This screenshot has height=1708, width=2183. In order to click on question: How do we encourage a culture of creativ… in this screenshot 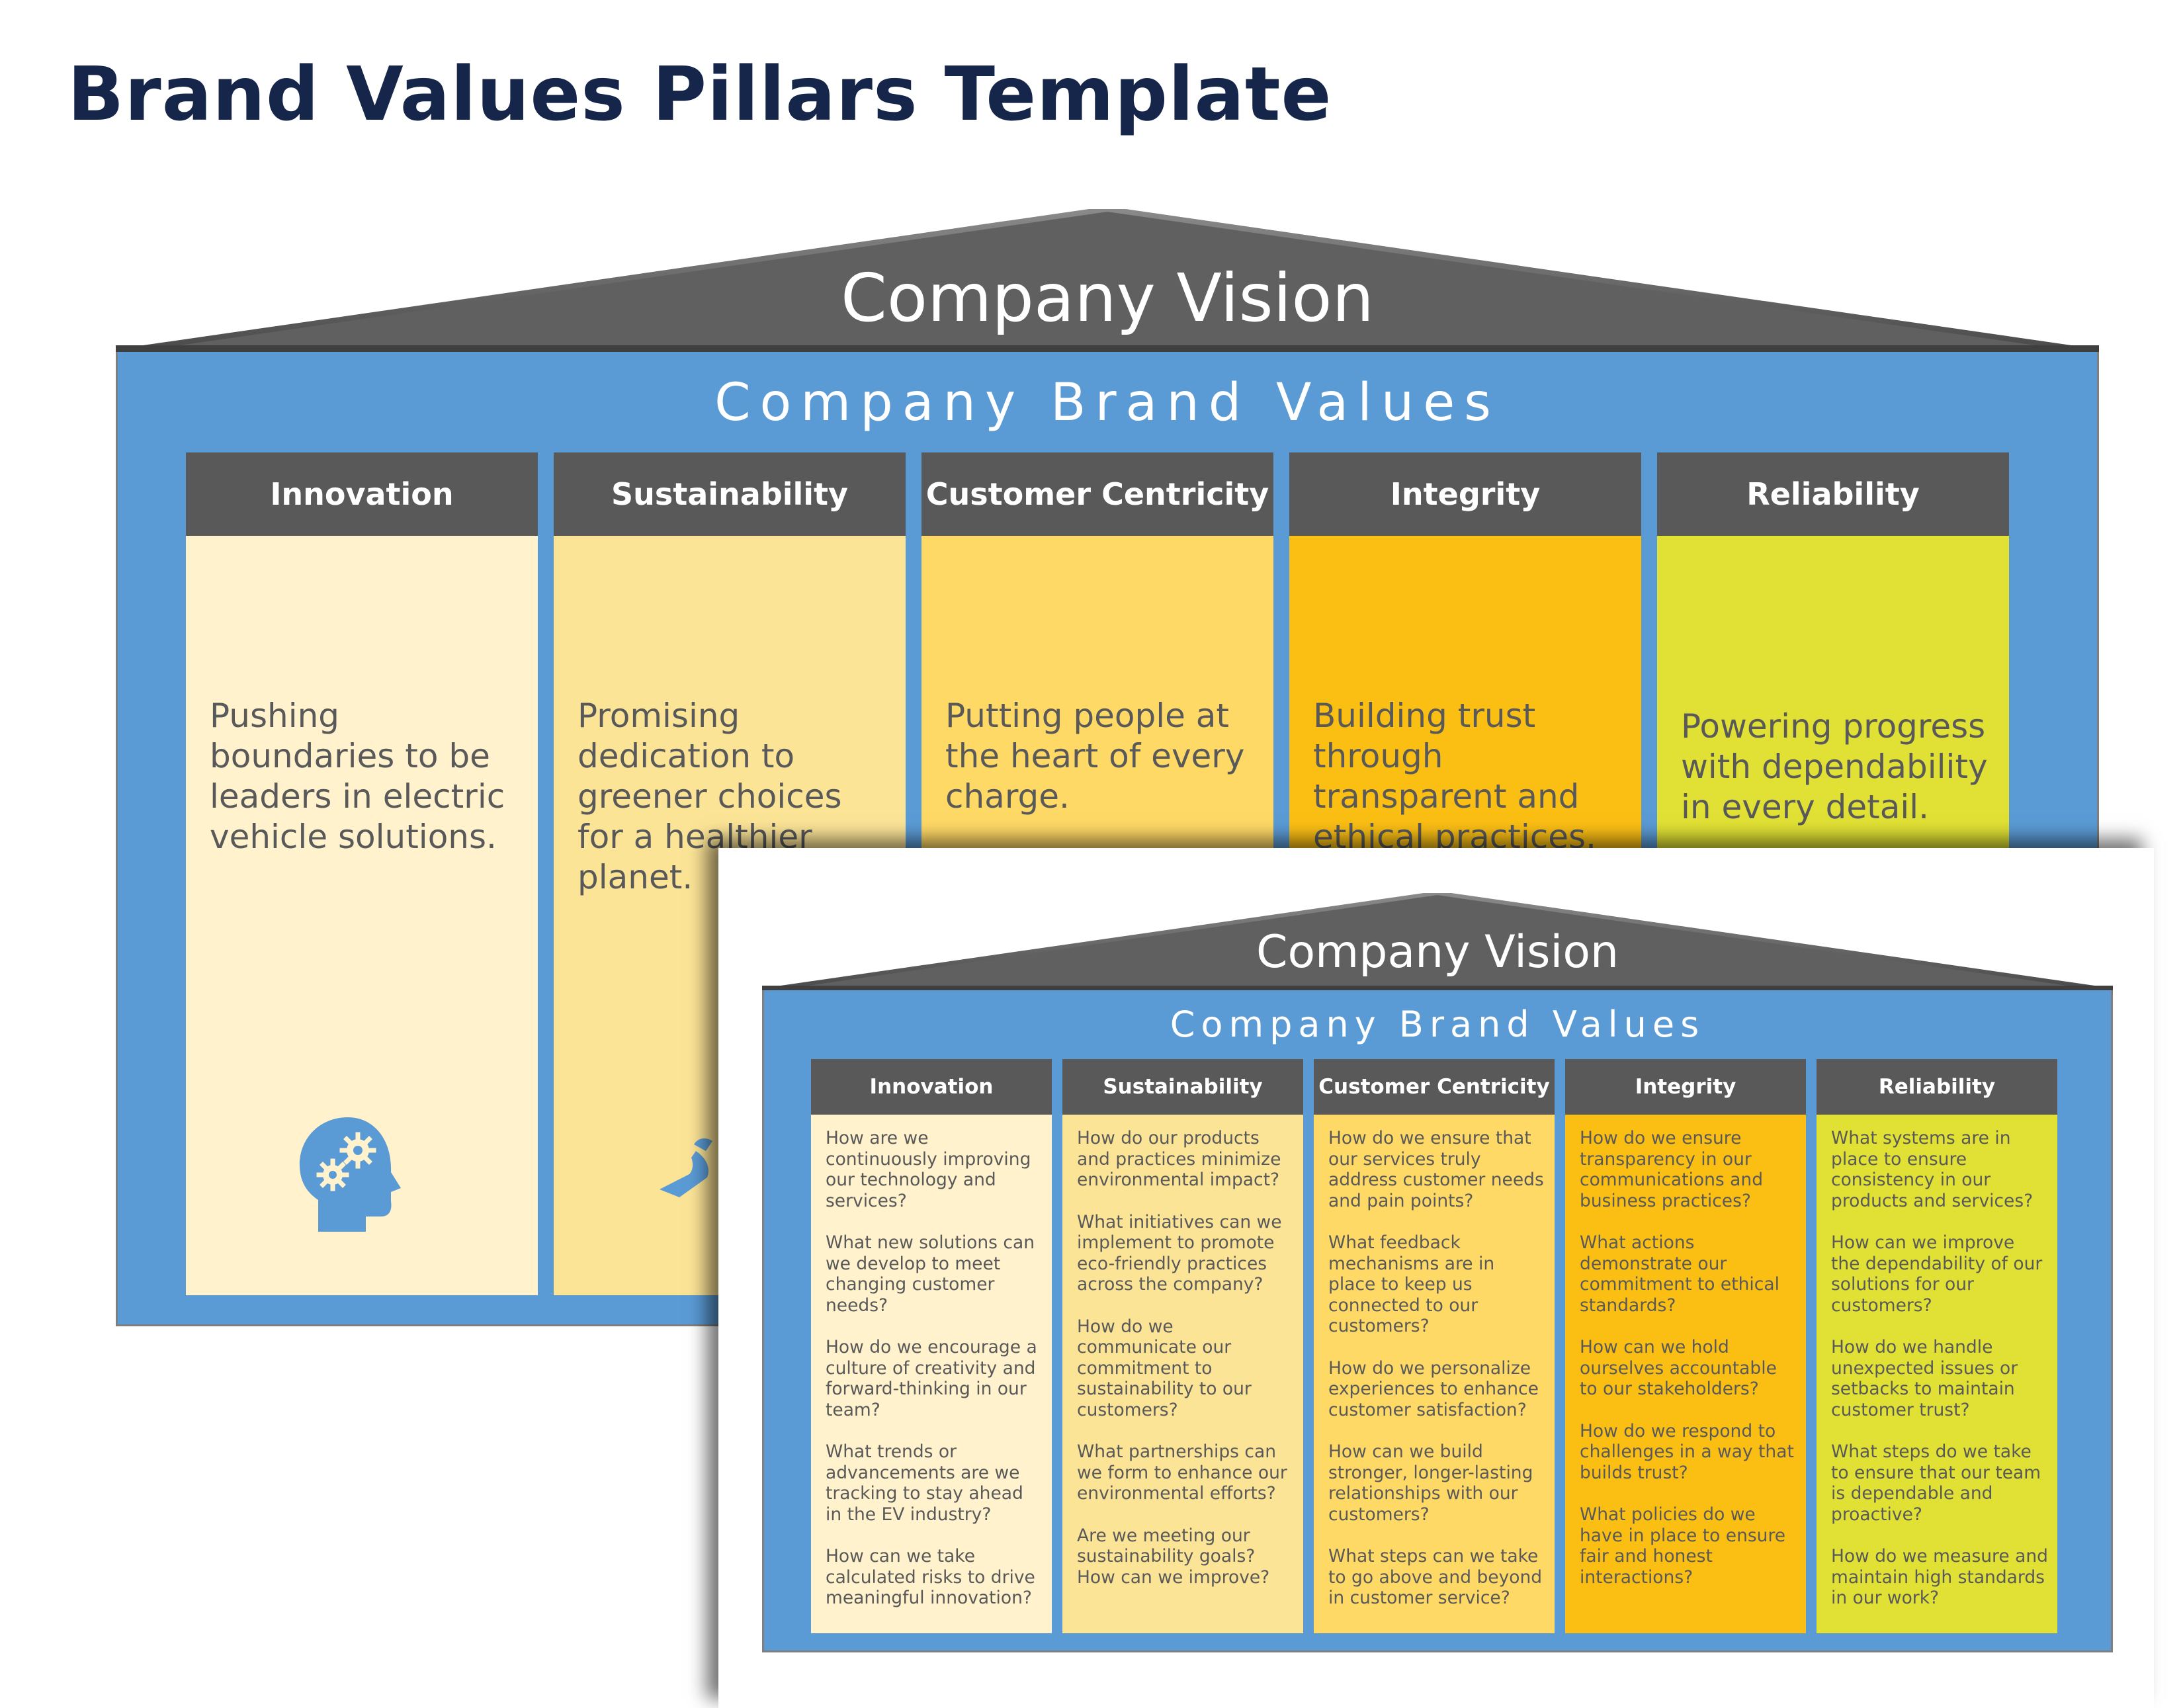, I will do `click(931, 1378)`.